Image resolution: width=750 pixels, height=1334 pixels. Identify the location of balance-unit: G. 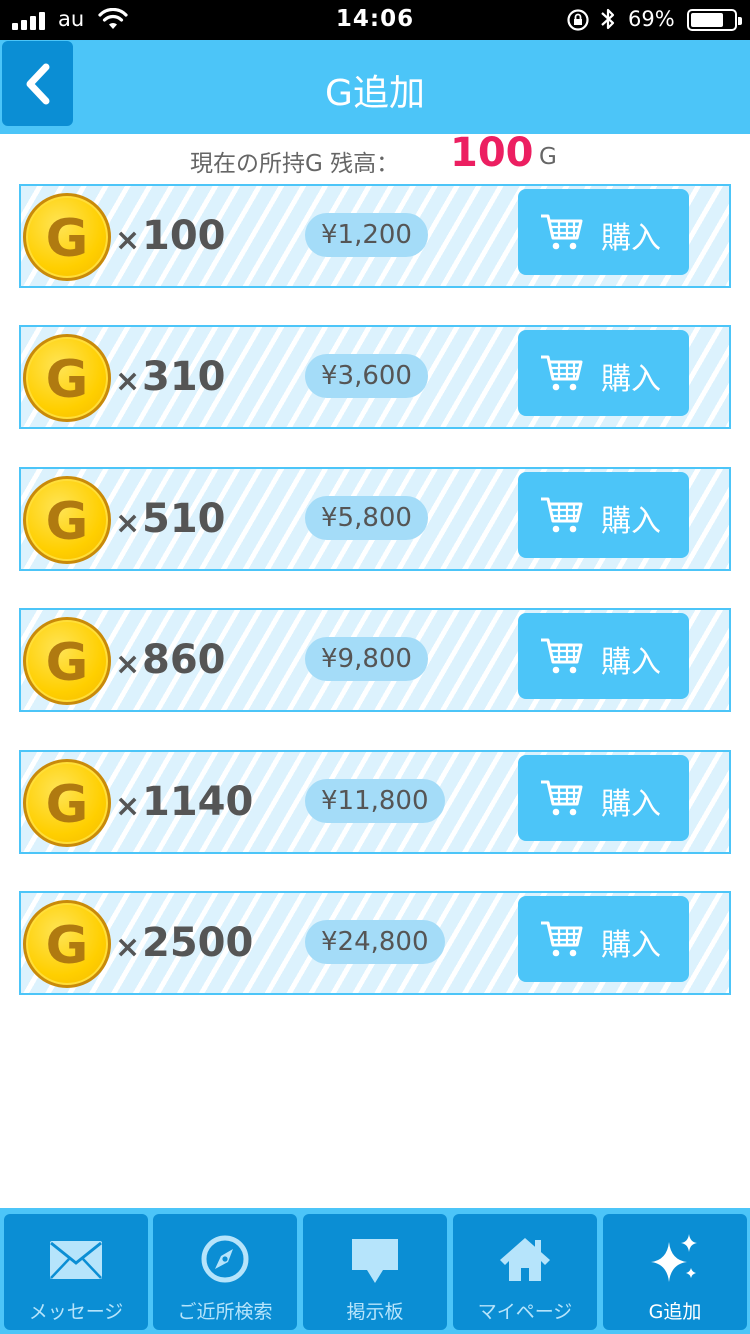
(548, 157).